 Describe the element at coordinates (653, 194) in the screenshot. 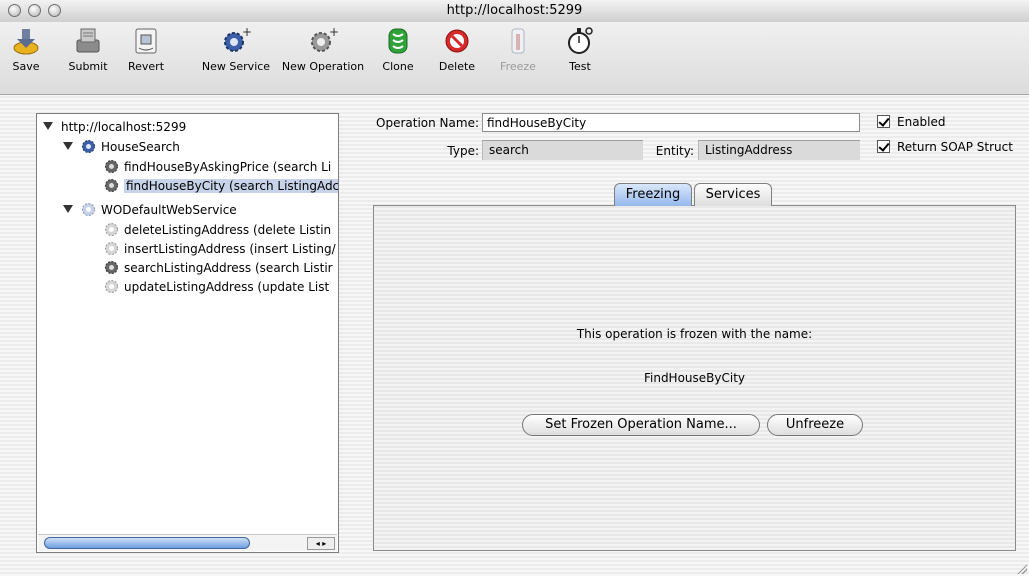

I see `tab-freezing: Freezing` at that location.